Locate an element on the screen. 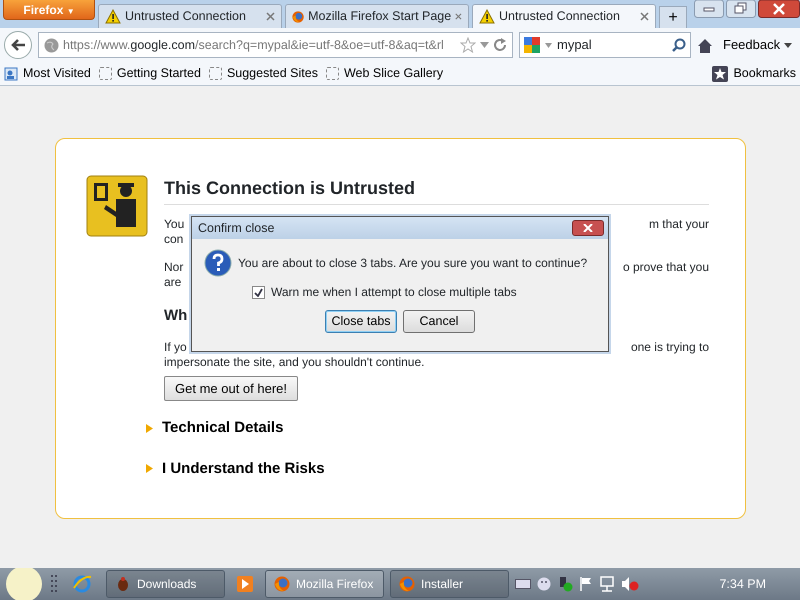  search-icon is located at coordinates (679, 45).